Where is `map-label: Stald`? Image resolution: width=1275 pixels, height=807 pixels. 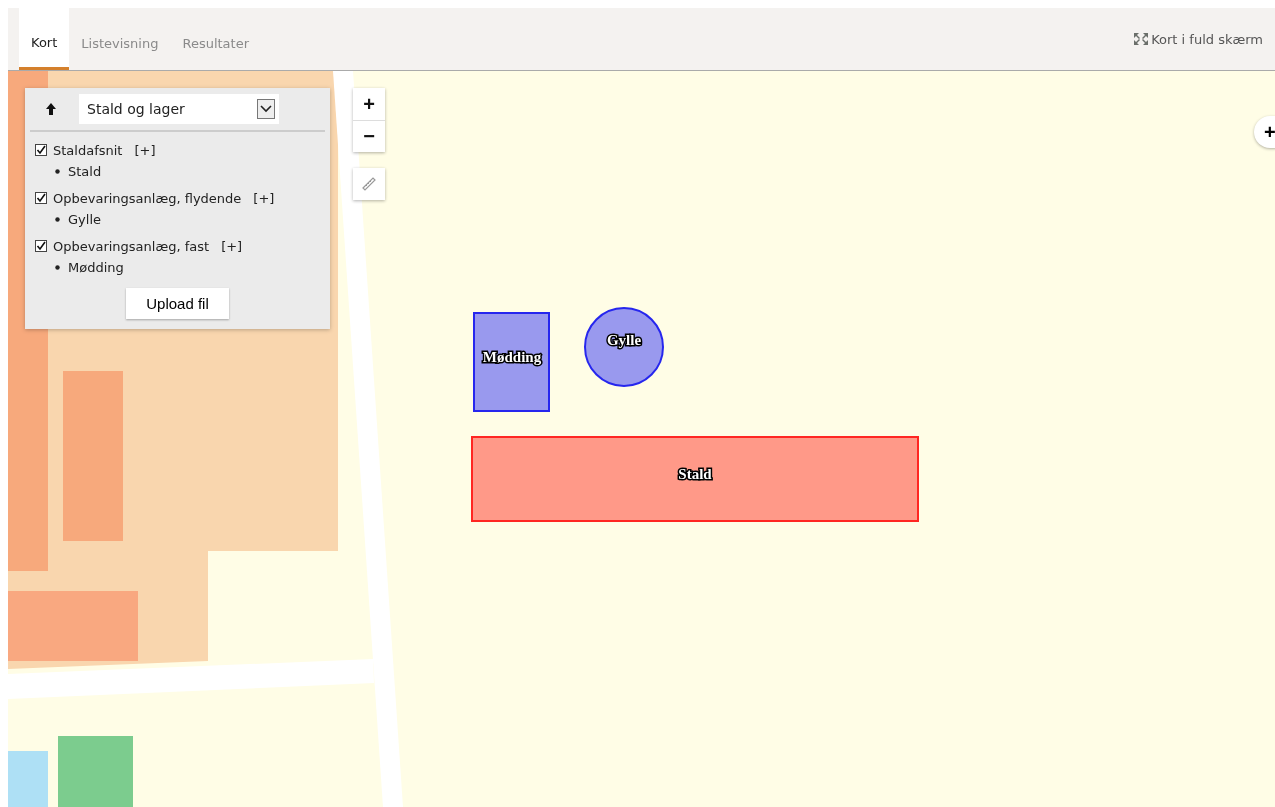 map-label: Stald is located at coordinates (695, 474).